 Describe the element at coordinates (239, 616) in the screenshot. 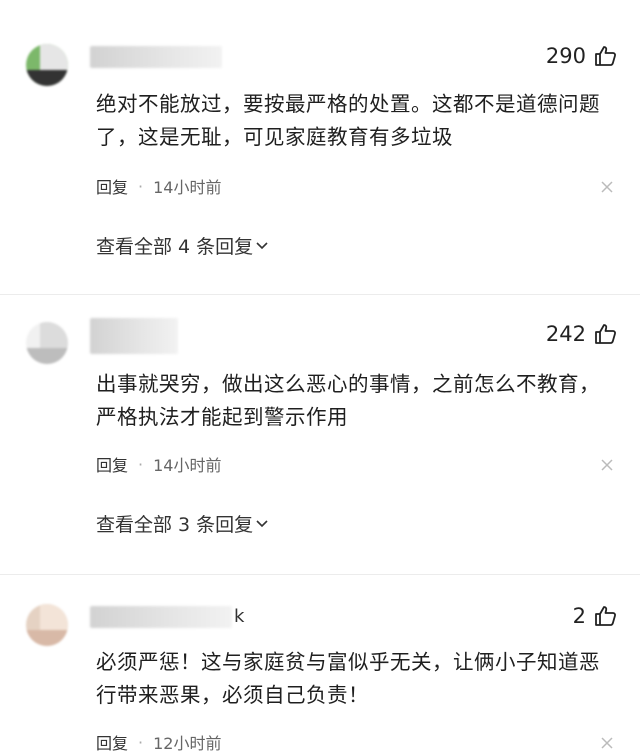

I see `username-suffix: k` at that location.